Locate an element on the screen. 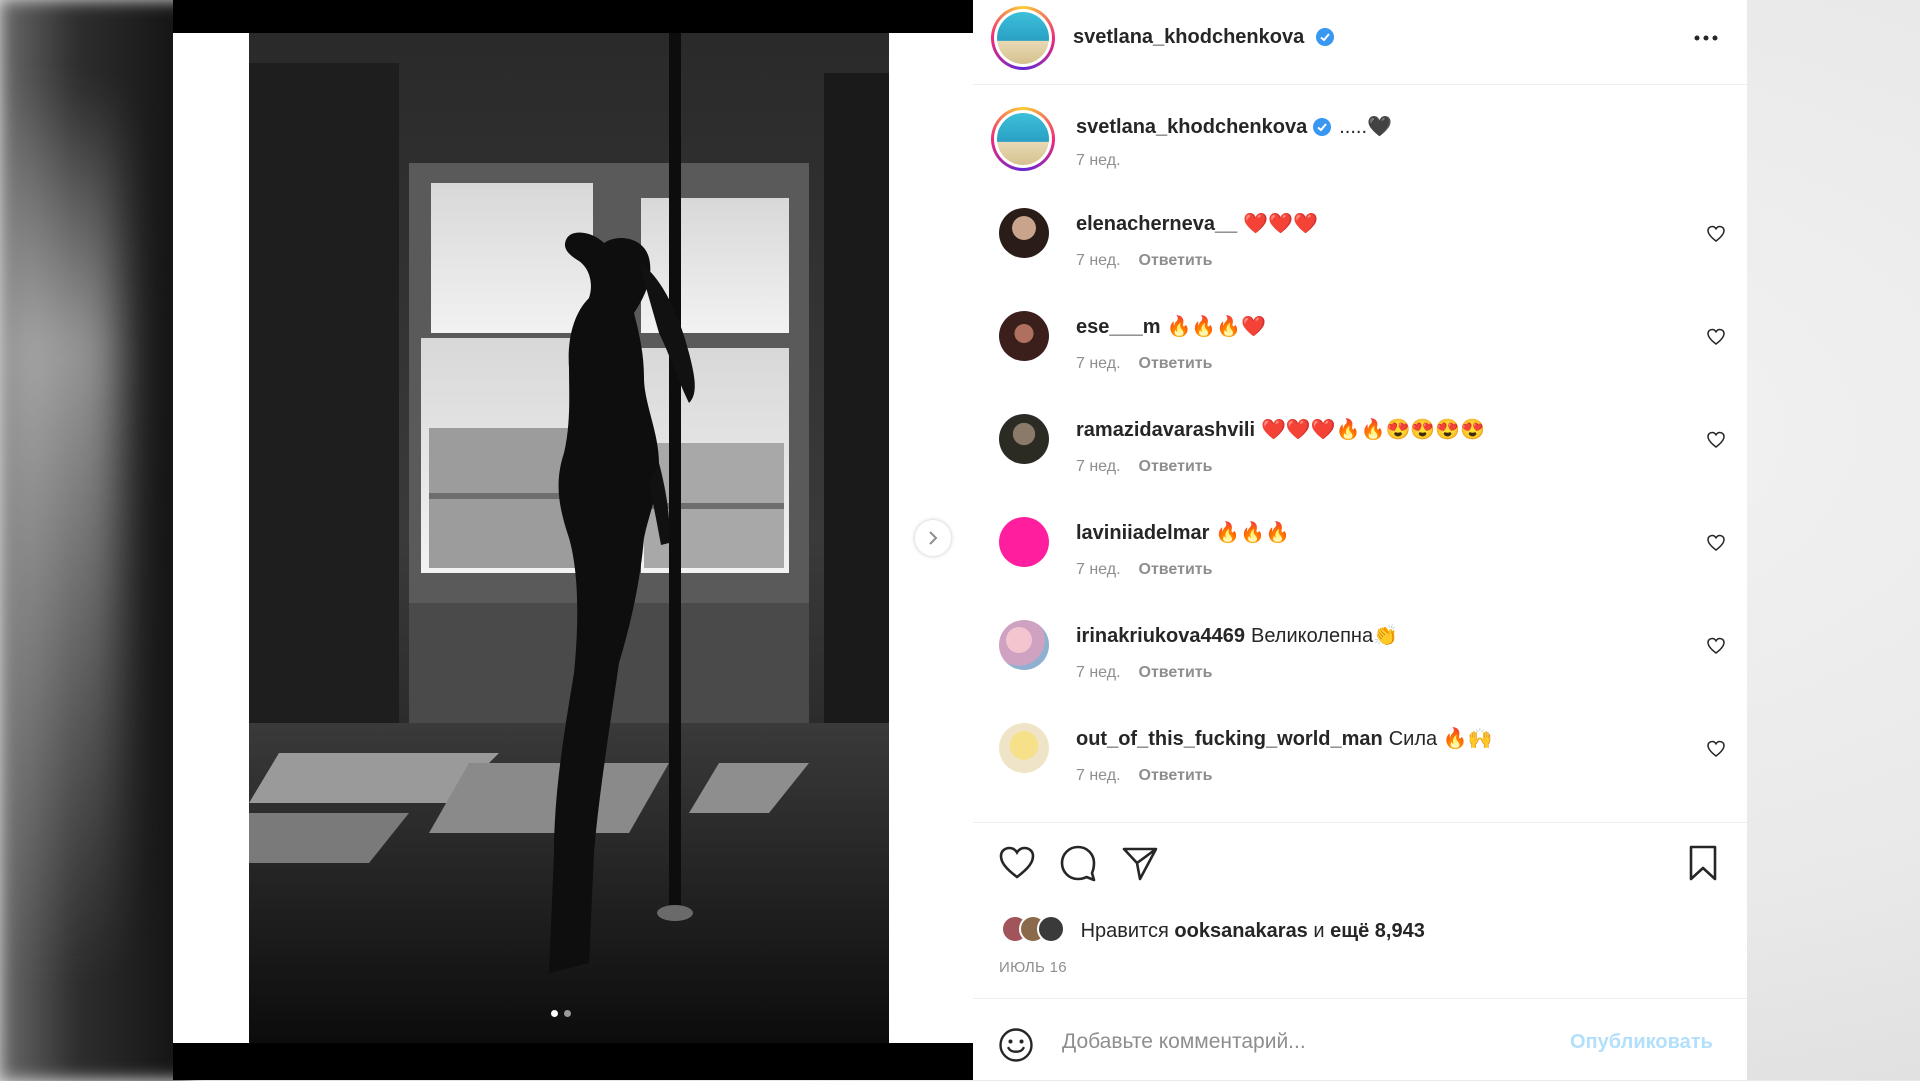 The width and height of the screenshot is (1920, 1081). comment-text: Великолепна👏 is located at coordinates (1324, 636).